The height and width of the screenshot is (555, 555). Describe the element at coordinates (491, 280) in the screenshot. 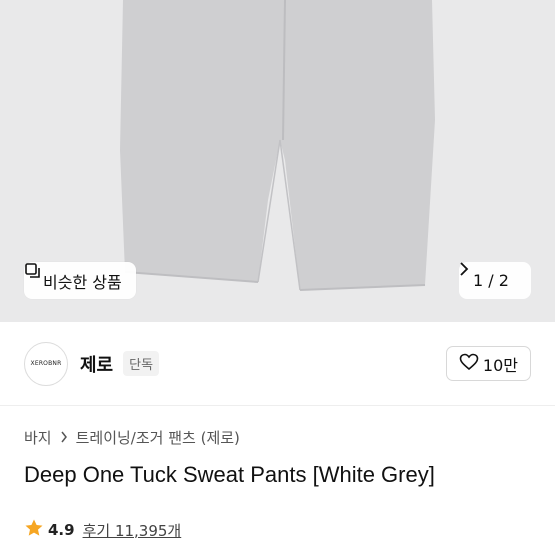

I see `pager-text: 1 / 2` at that location.